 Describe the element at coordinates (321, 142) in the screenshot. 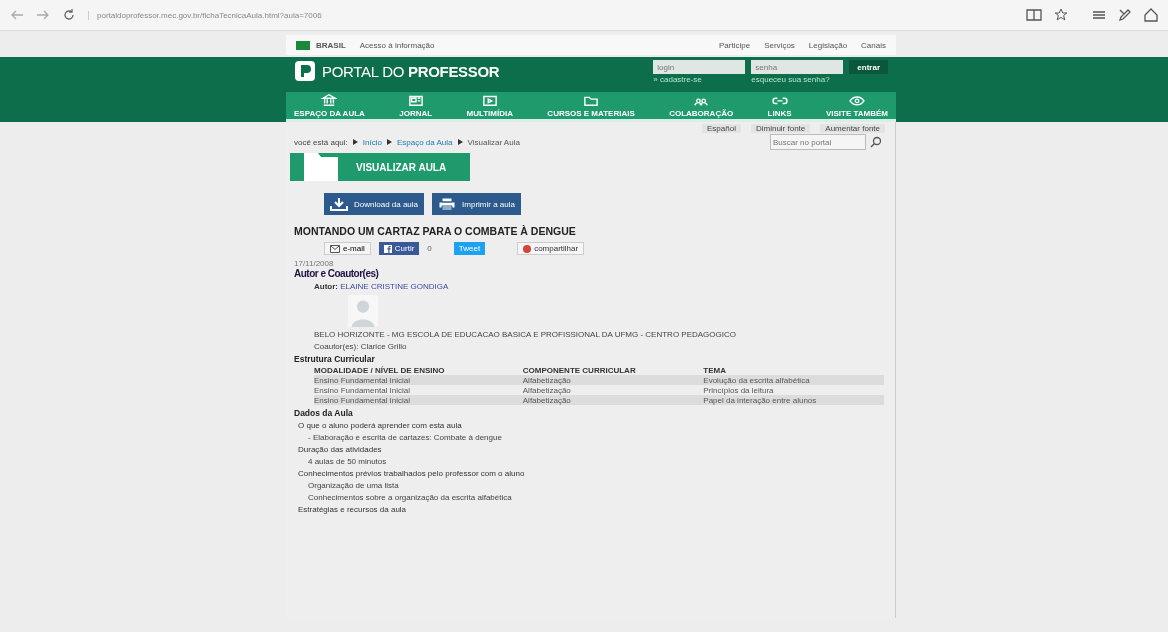

I see `breadcrumb-label: você está aqui:` at that location.